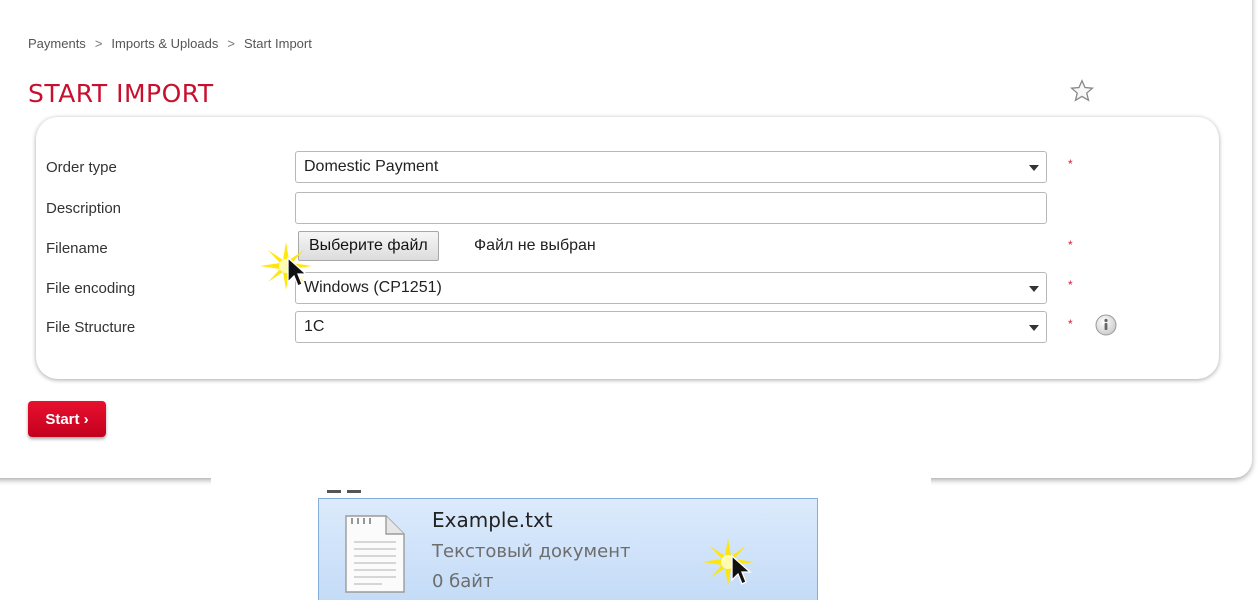 This screenshot has width=1260, height=600. What do you see at coordinates (671, 288) in the screenshot?
I see `file-encoding-select: Windows (CP1251)` at bounding box center [671, 288].